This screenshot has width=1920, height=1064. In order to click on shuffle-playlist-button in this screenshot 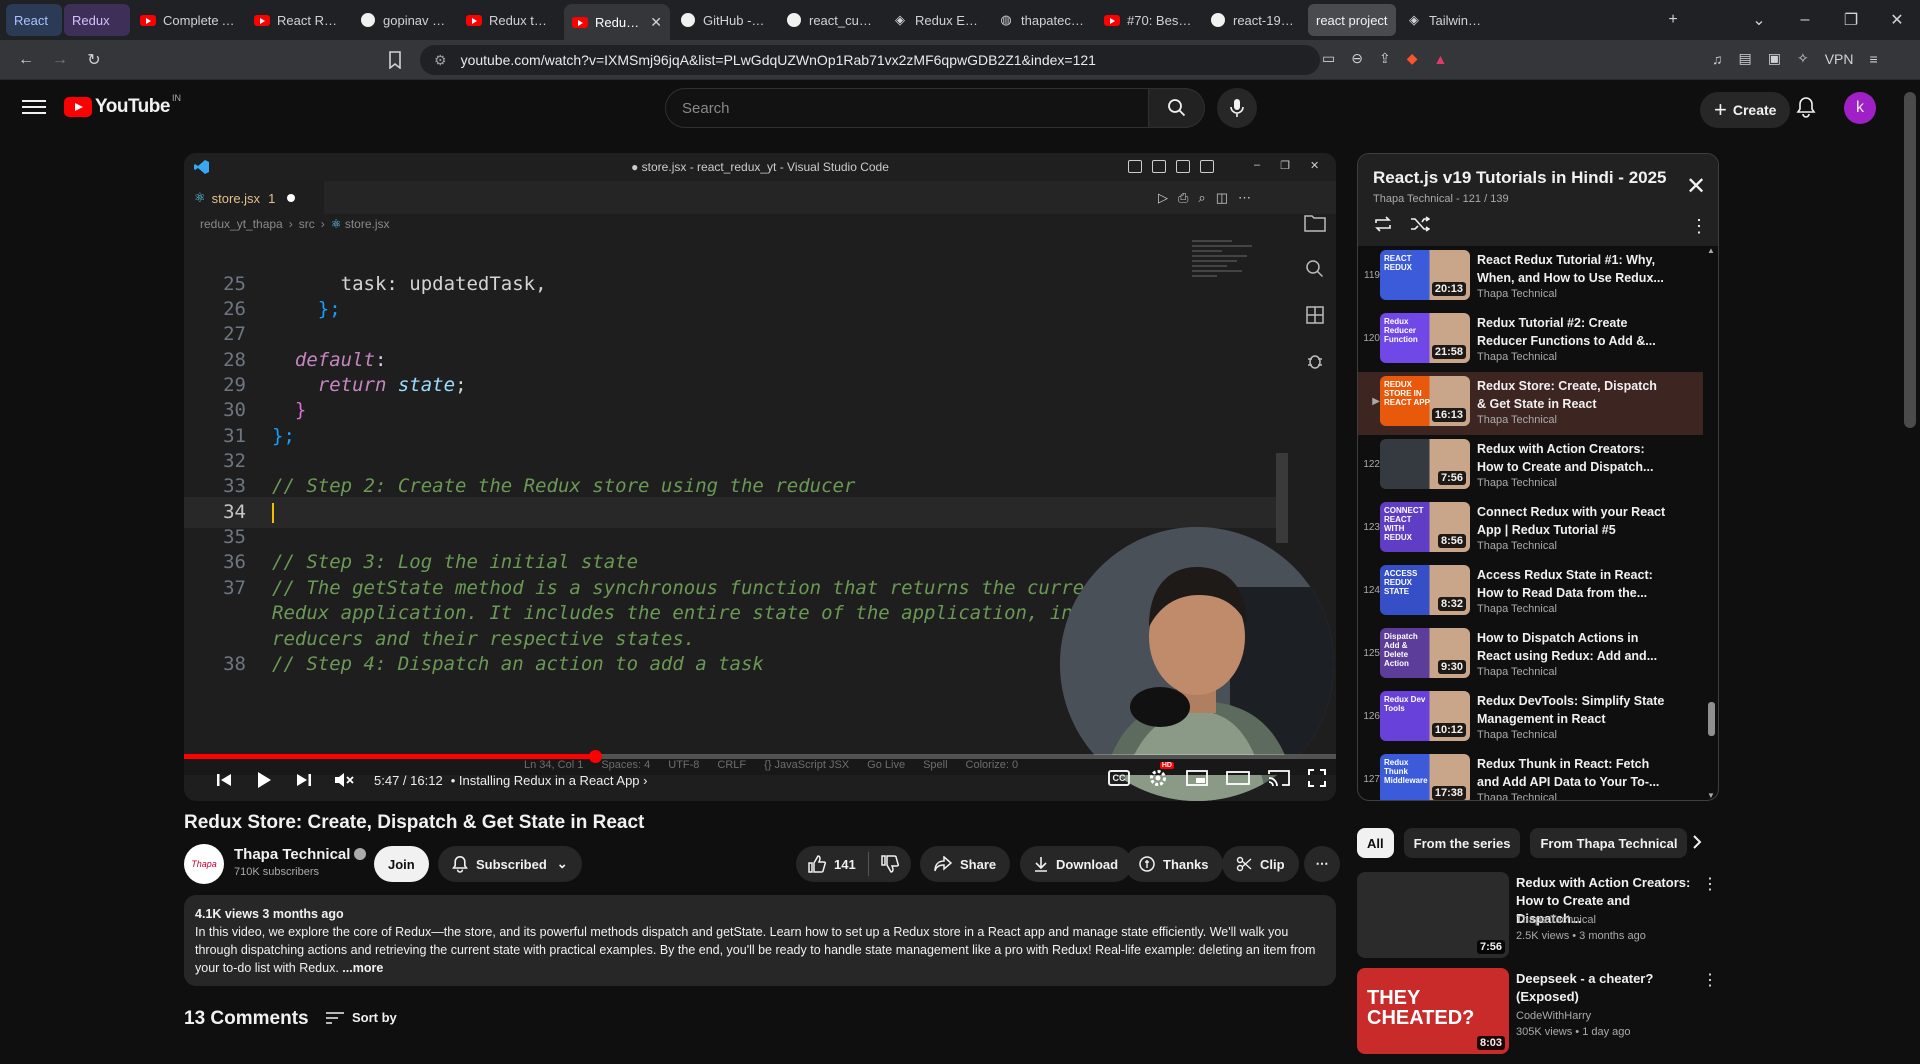, I will do `click(1420, 224)`.